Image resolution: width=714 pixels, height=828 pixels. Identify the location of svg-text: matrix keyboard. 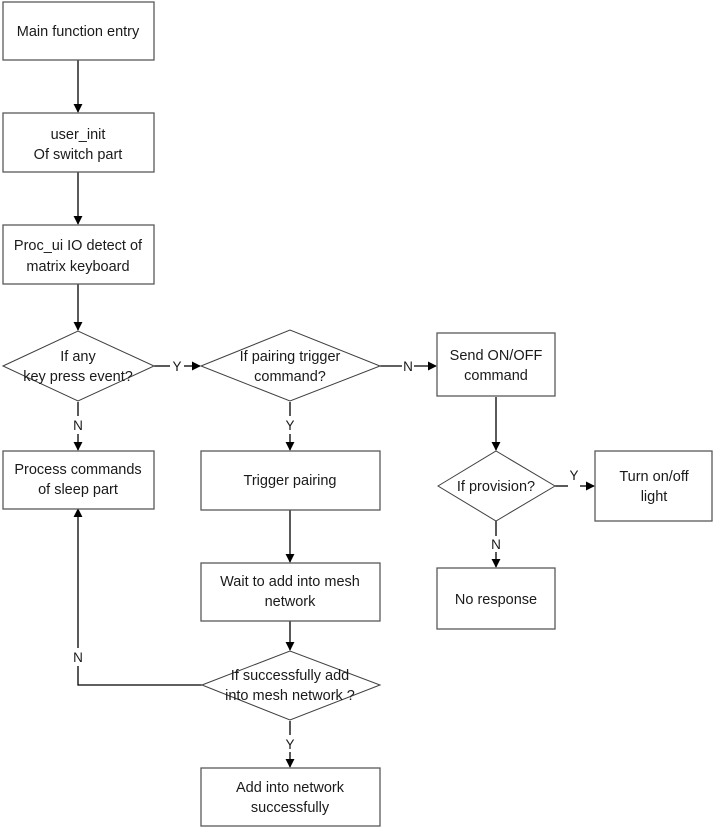
(77, 267).